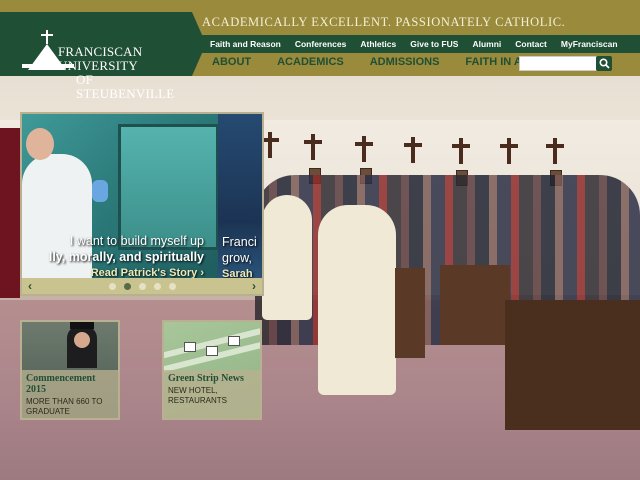 This screenshot has height=480, width=640. Describe the element at coordinates (206, 378) in the screenshot. I see `news-title: Green Strip News` at that location.